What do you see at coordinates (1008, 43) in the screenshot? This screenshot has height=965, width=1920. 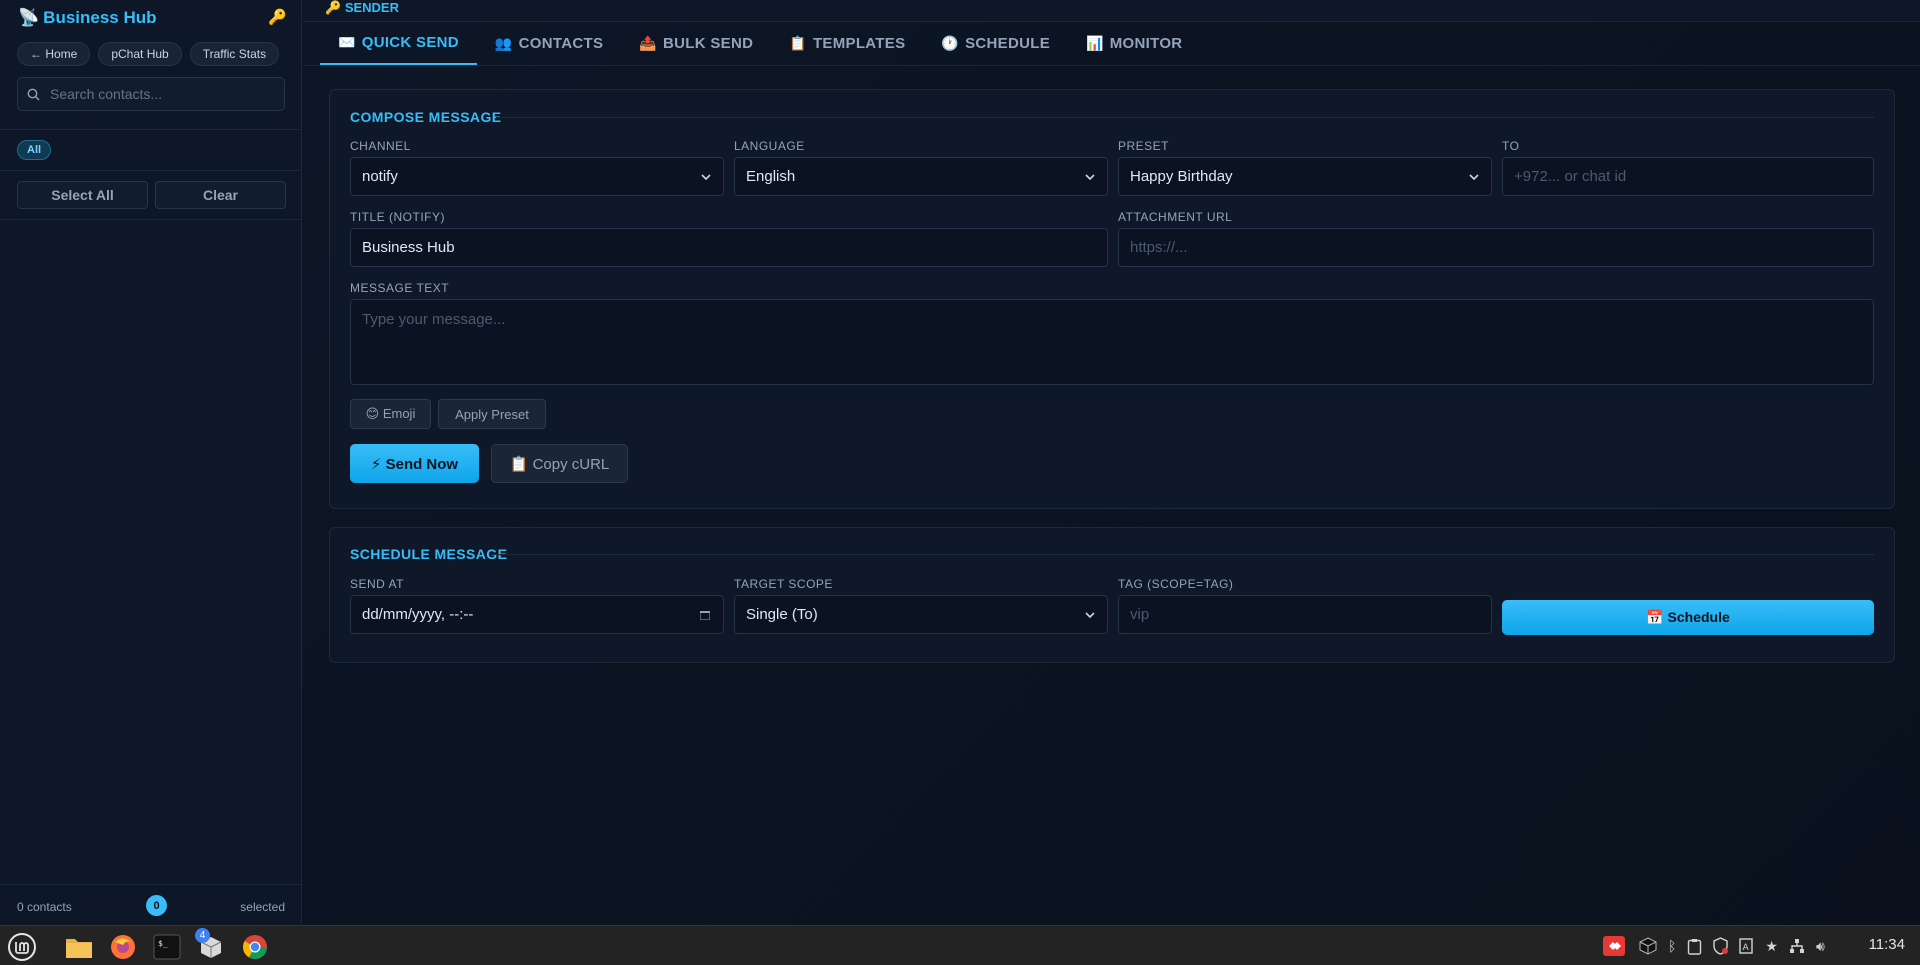 I see `tab-label: SCHEDULE` at bounding box center [1008, 43].